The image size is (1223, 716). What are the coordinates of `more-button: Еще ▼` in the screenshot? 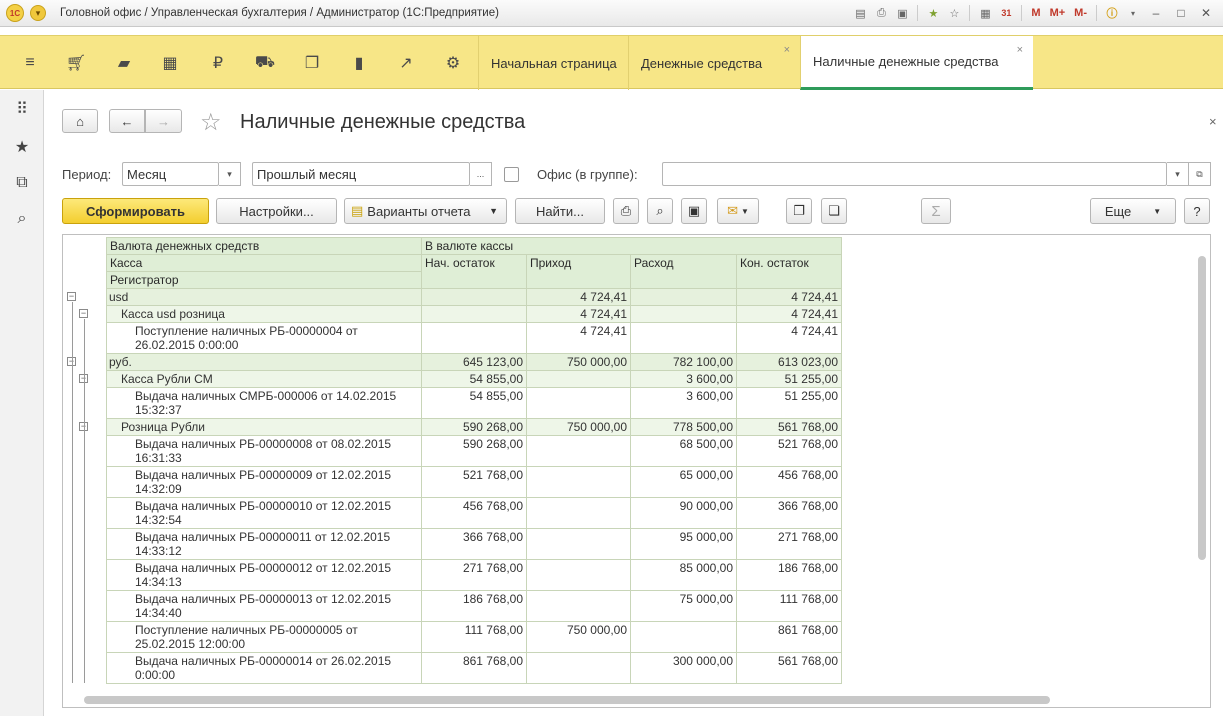 It's located at (1133, 211).